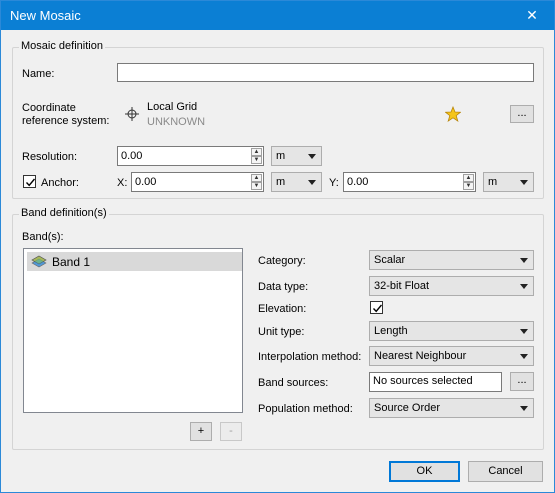 The image size is (555, 493). Describe the element at coordinates (282, 309) in the screenshot. I see `elevation-label: Elevation:` at that location.